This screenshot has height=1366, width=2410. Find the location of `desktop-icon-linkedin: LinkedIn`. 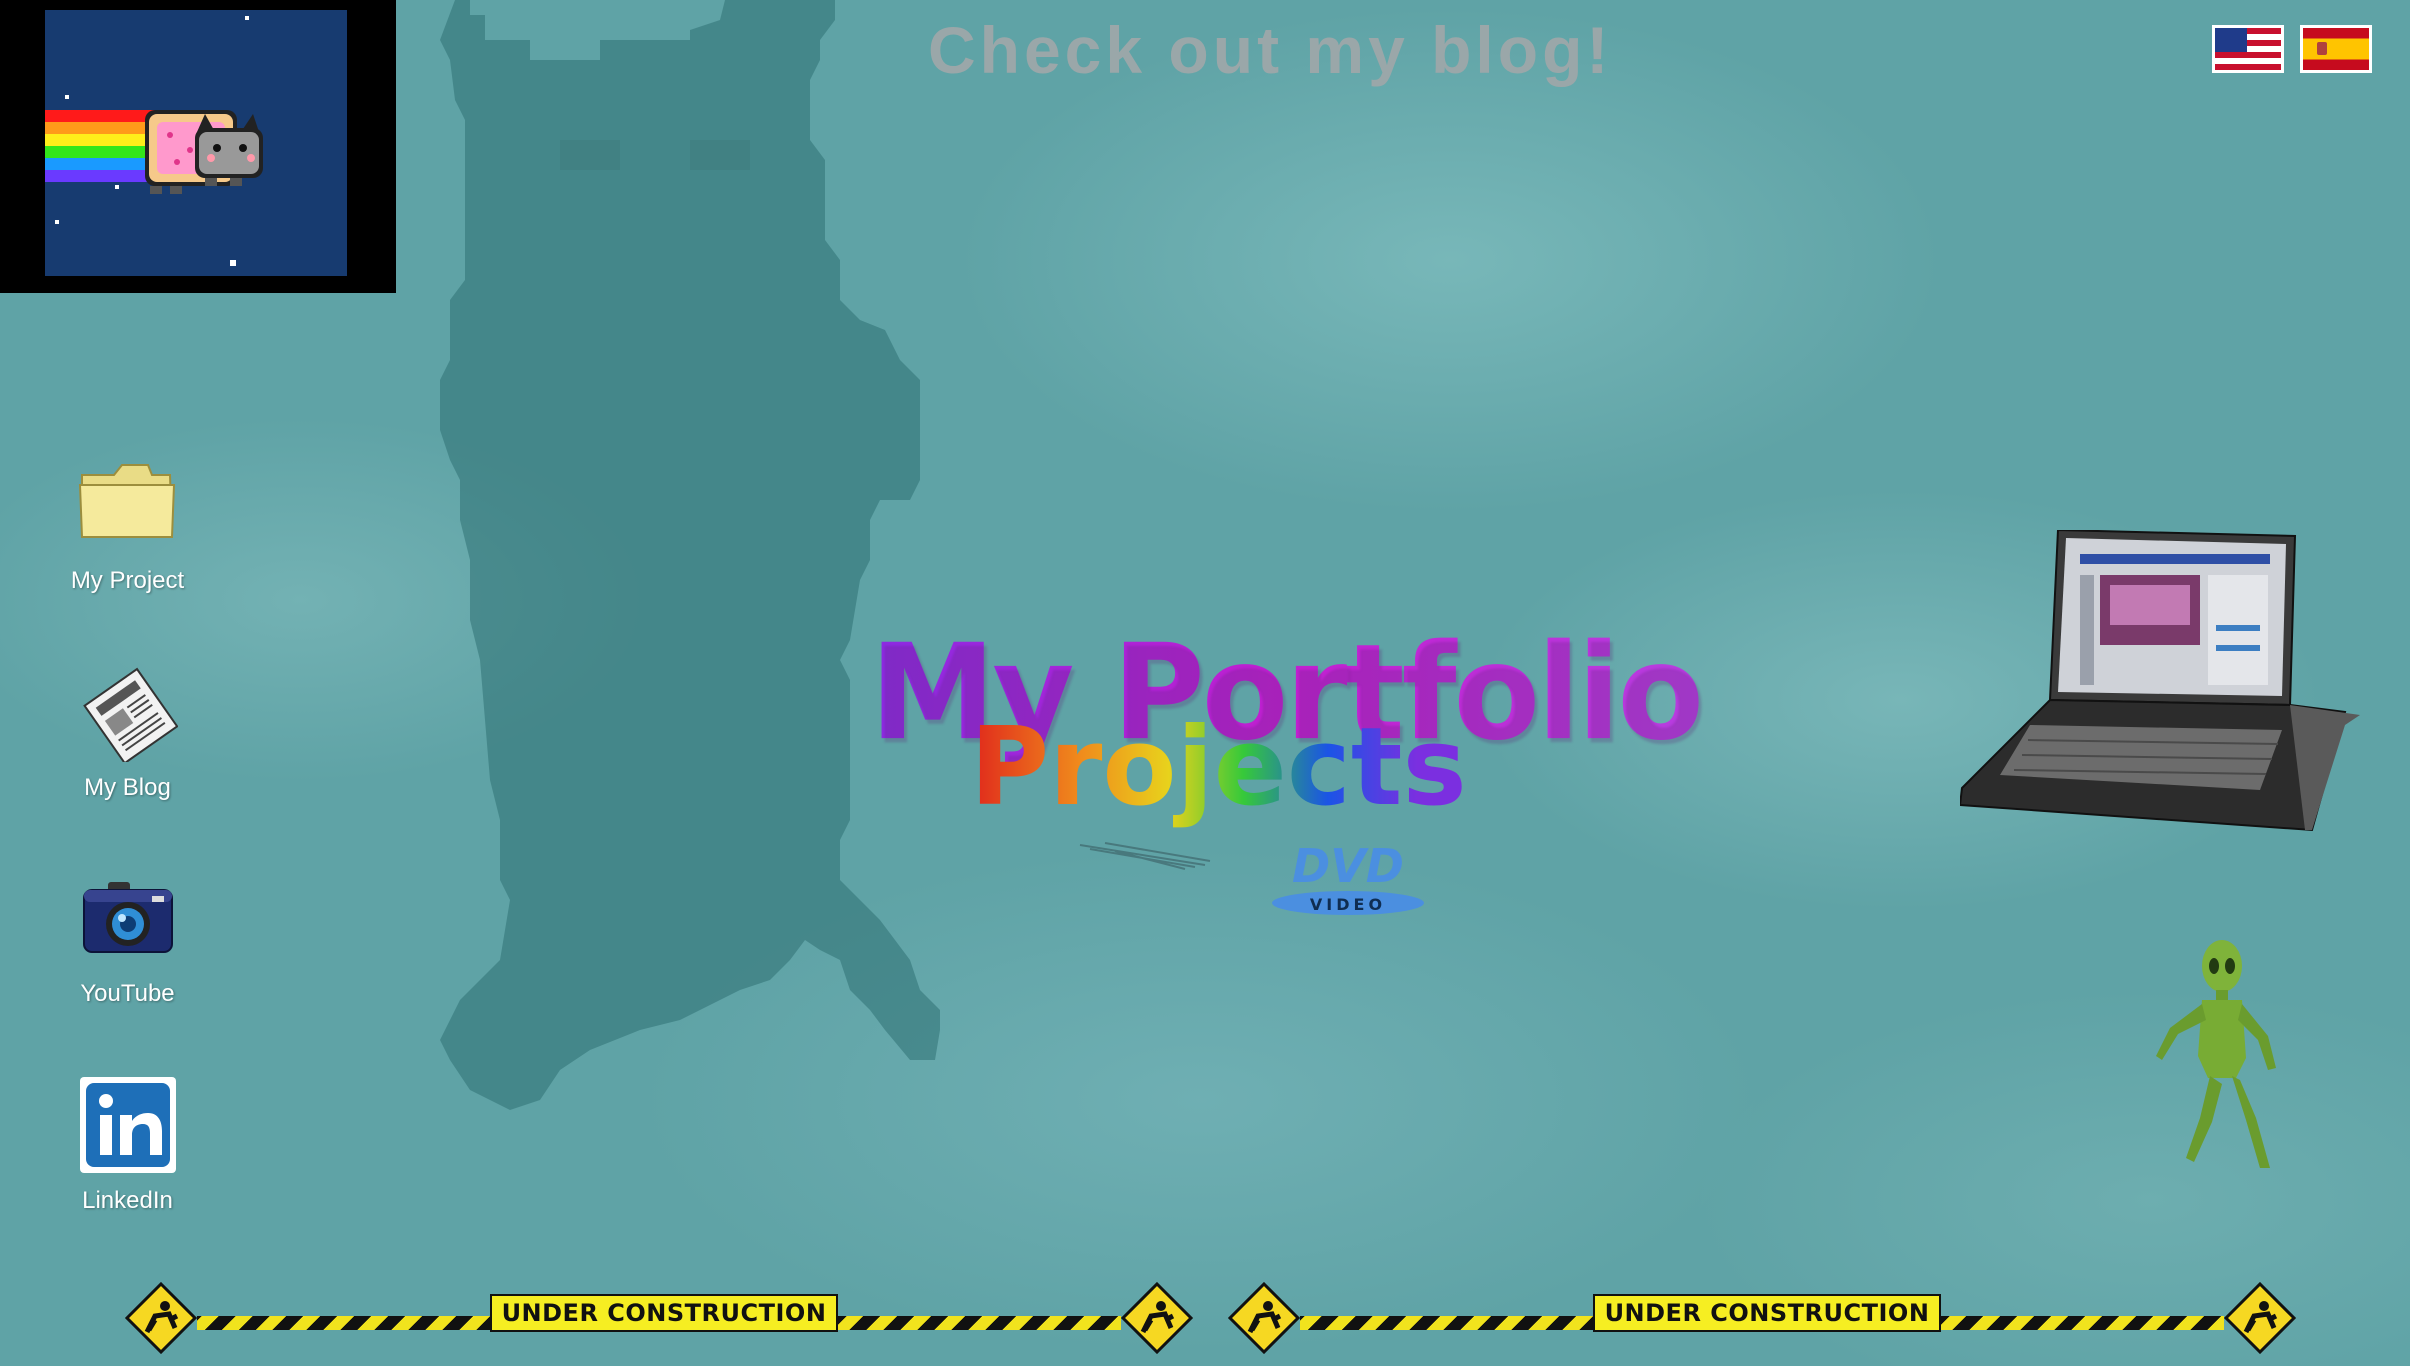

desktop-icon-linkedin: LinkedIn is located at coordinates (127, 1145).